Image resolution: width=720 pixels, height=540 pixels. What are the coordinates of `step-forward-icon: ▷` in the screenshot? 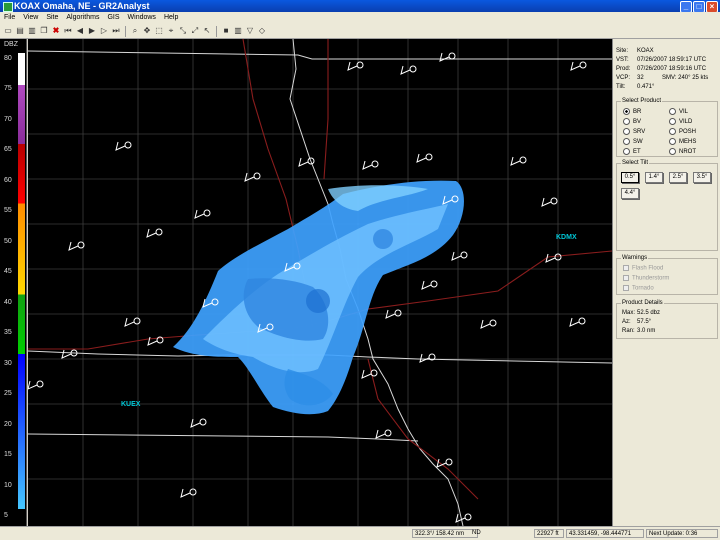 It's located at (104, 31).